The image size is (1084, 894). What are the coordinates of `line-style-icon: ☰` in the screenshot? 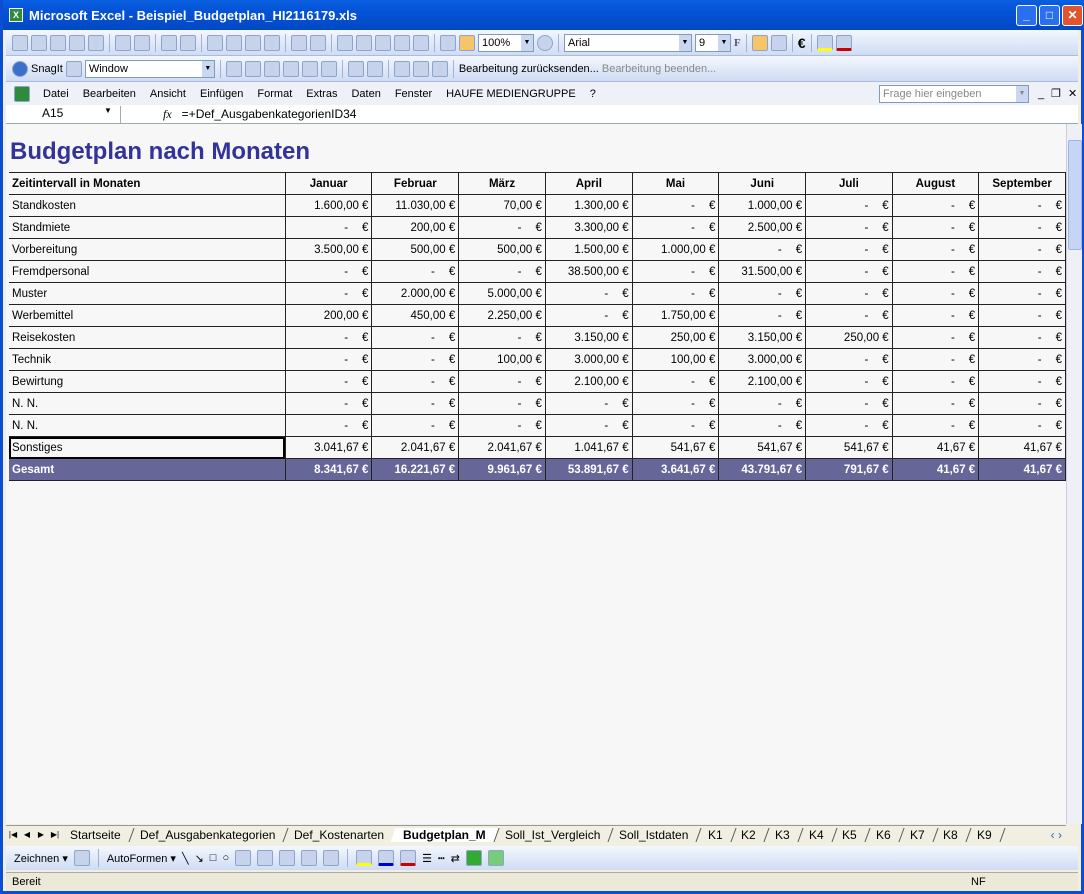 It's located at (427, 858).